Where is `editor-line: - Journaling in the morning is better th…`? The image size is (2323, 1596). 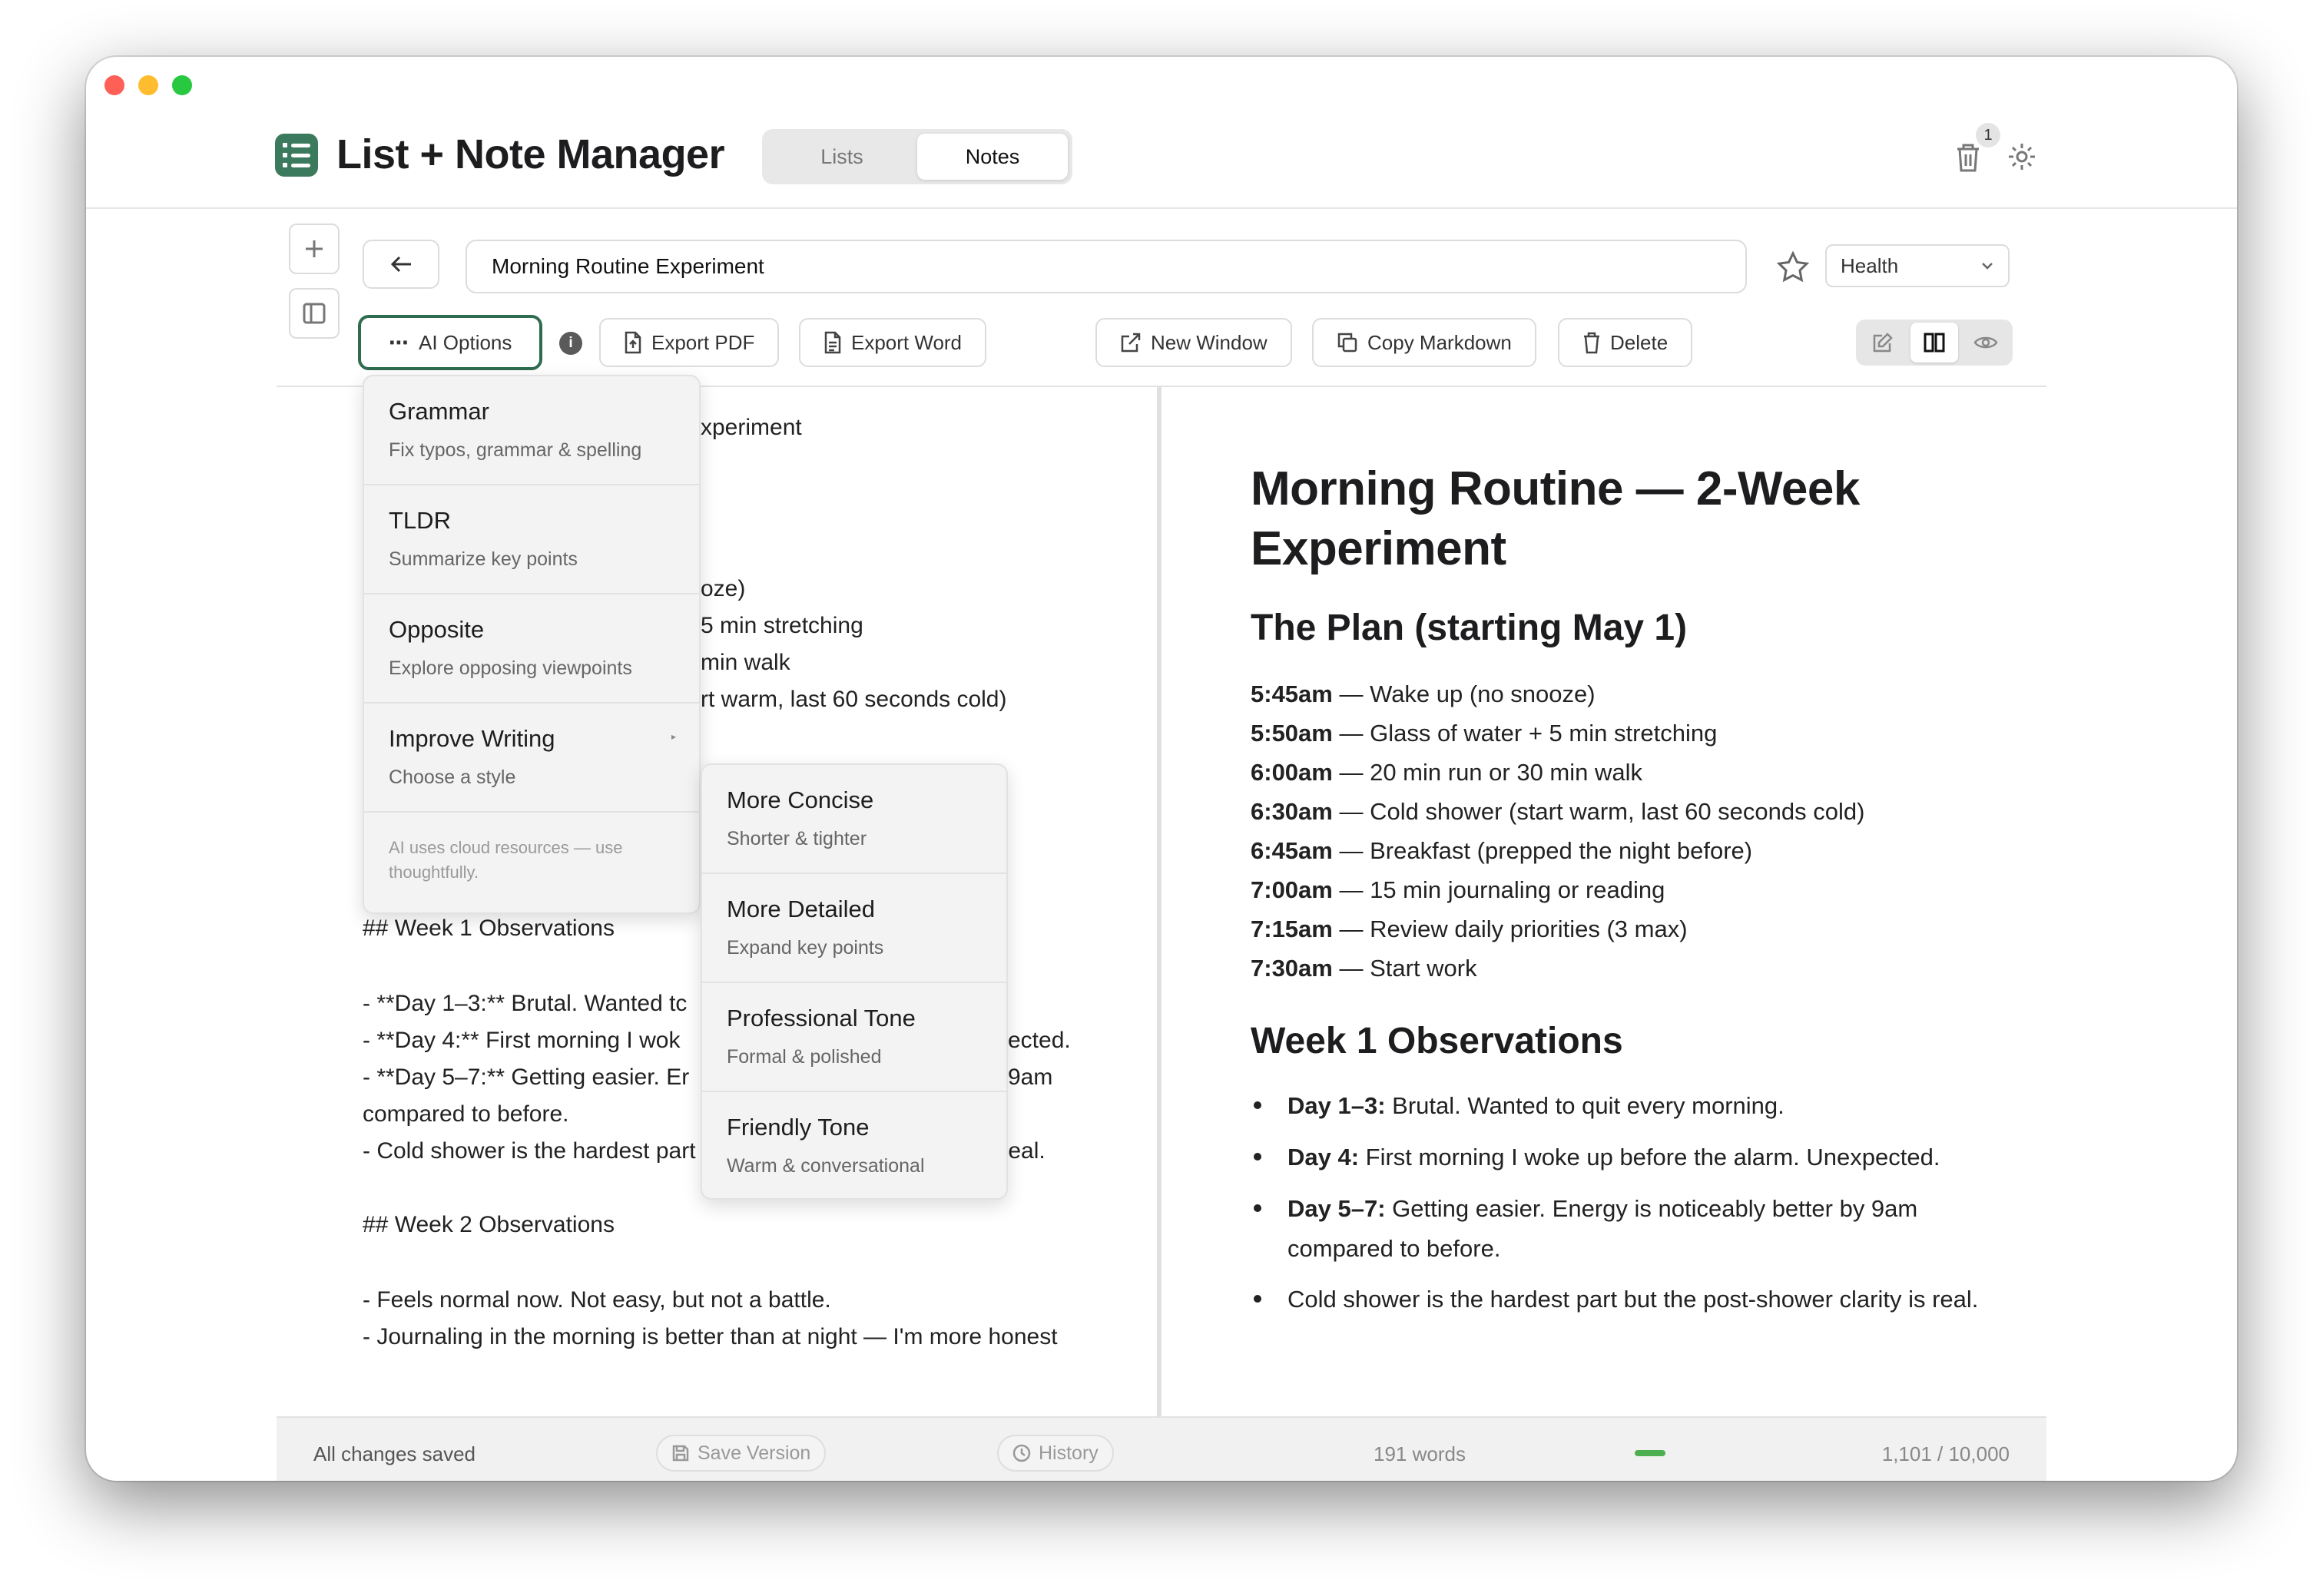 editor-line: - Journaling in the morning is better th… is located at coordinates (710, 1336).